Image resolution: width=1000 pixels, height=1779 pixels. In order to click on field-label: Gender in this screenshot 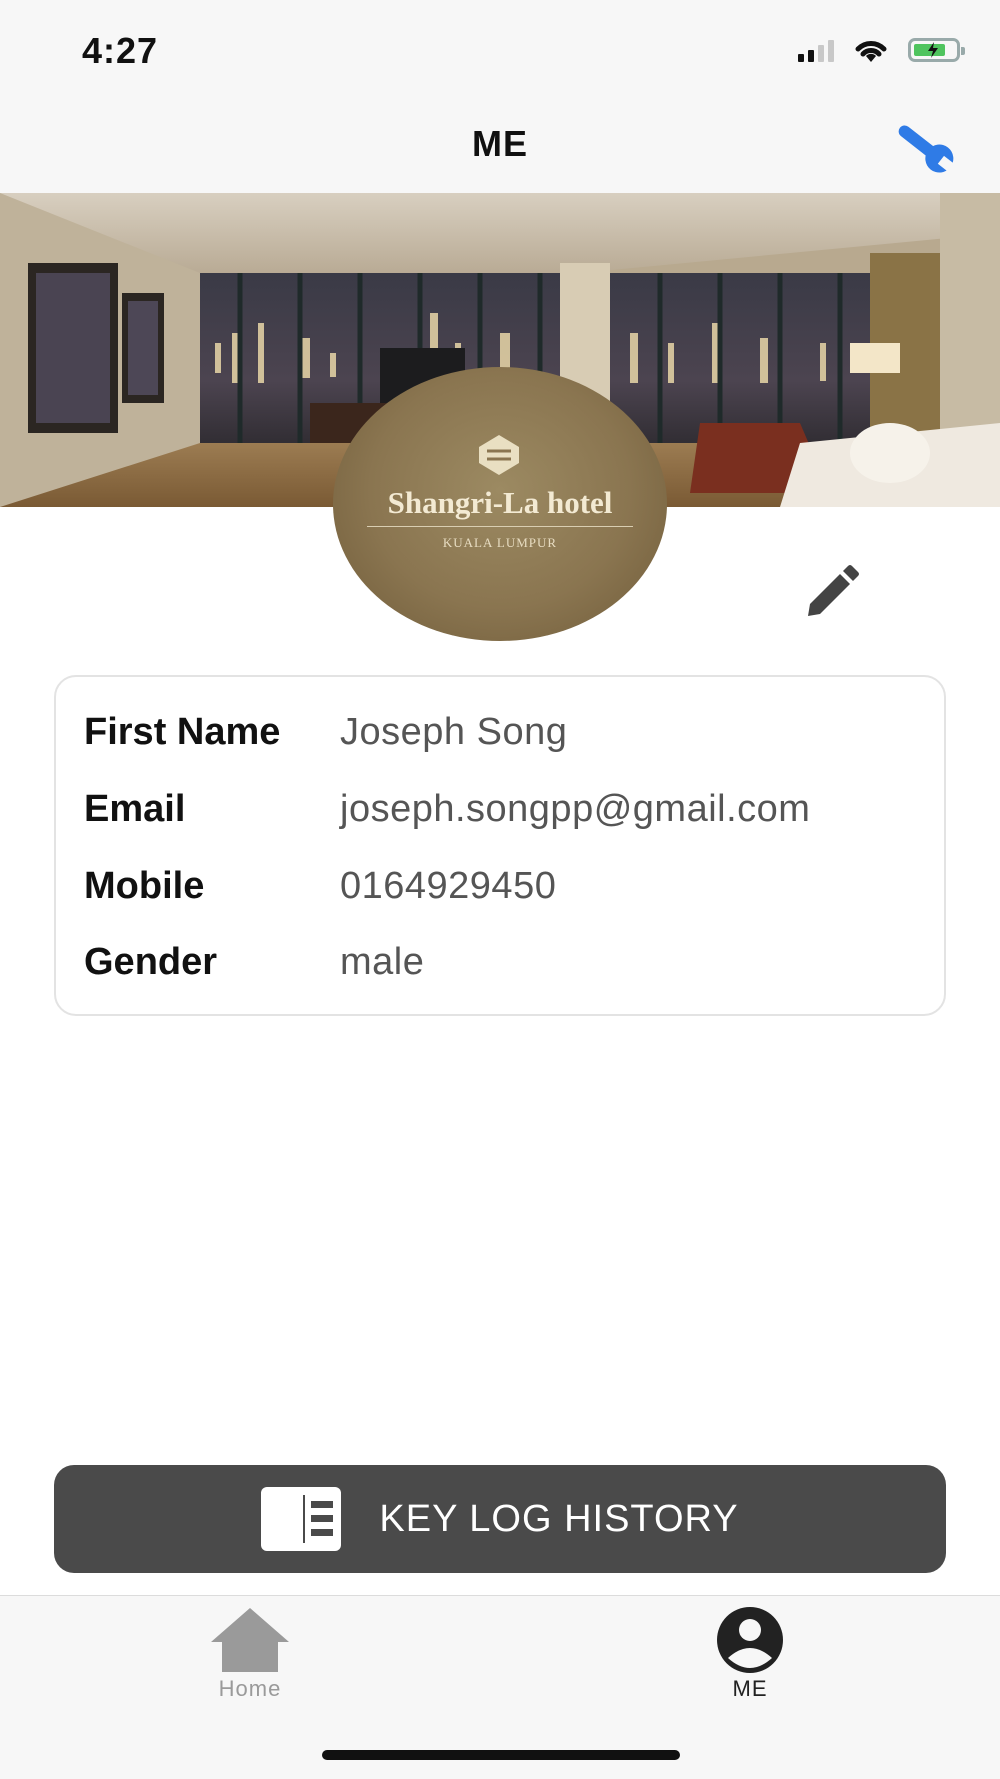, I will do `click(151, 961)`.